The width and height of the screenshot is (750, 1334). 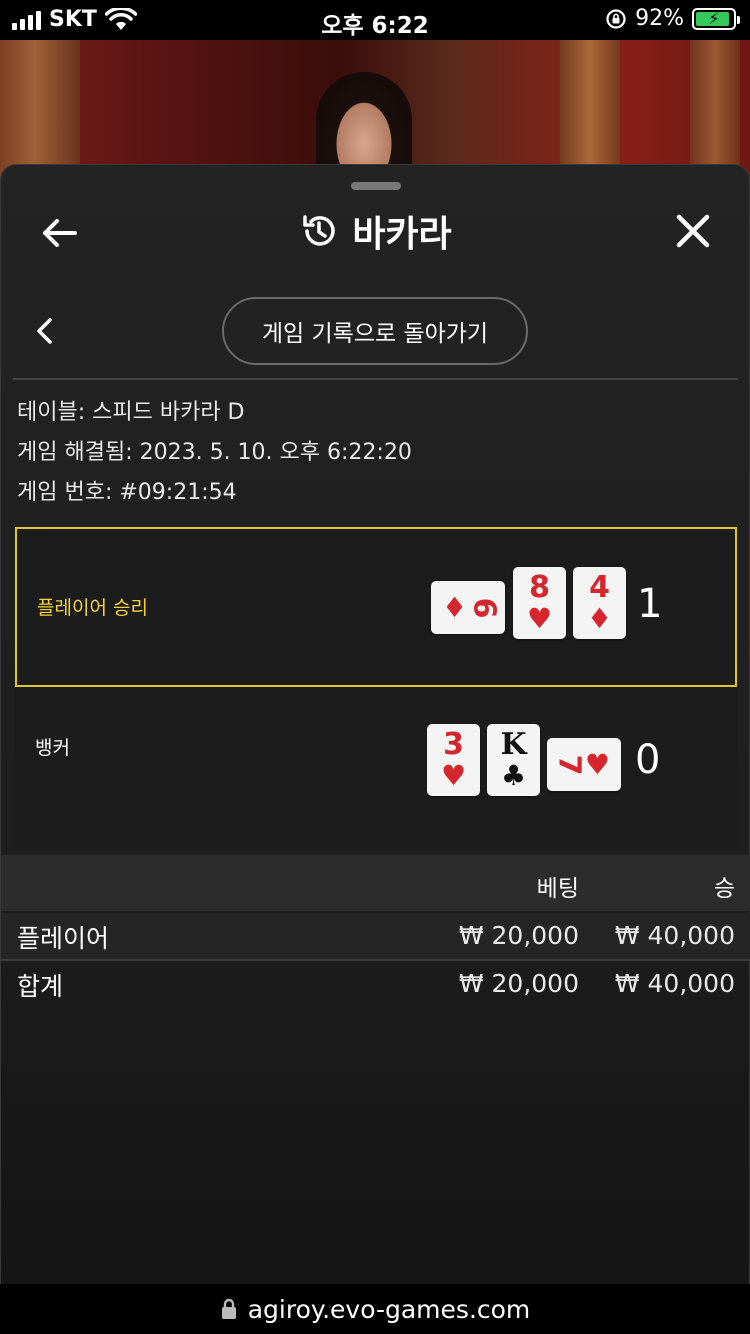 I want to click on banker-score: 0, so click(x=648, y=760).